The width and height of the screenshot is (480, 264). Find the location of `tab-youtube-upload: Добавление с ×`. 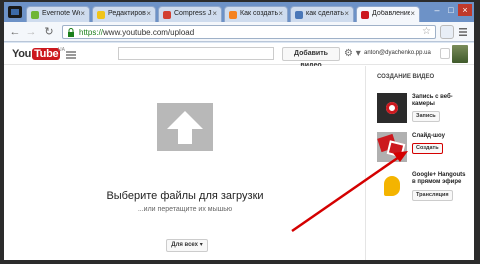

tab-youtube-upload: Добавление с × is located at coordinates (388, 14).